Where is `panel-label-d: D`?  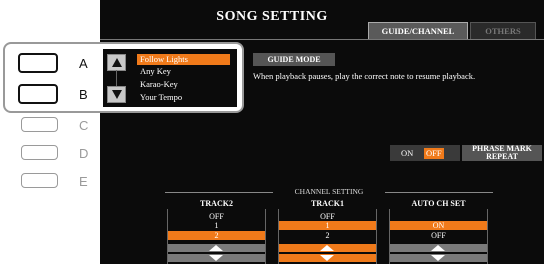 panel-label-d: D is located at coordinates (84, 153).